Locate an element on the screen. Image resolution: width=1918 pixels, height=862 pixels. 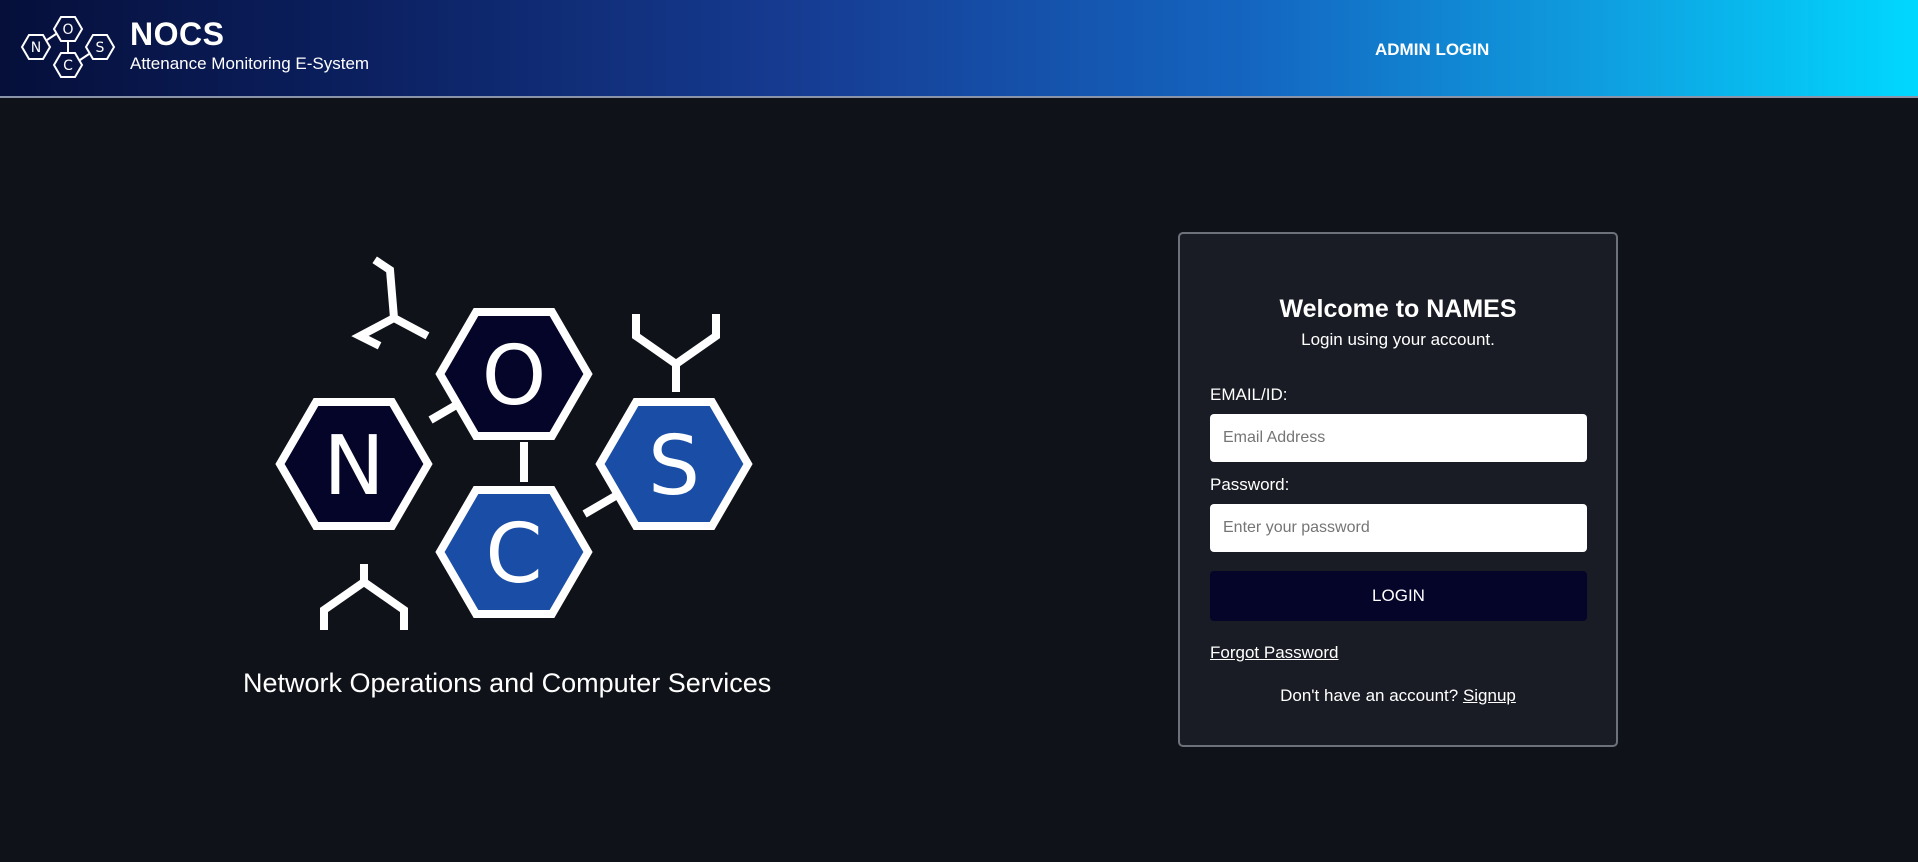
password-label: Password: is located at coordinates (1250, 484).